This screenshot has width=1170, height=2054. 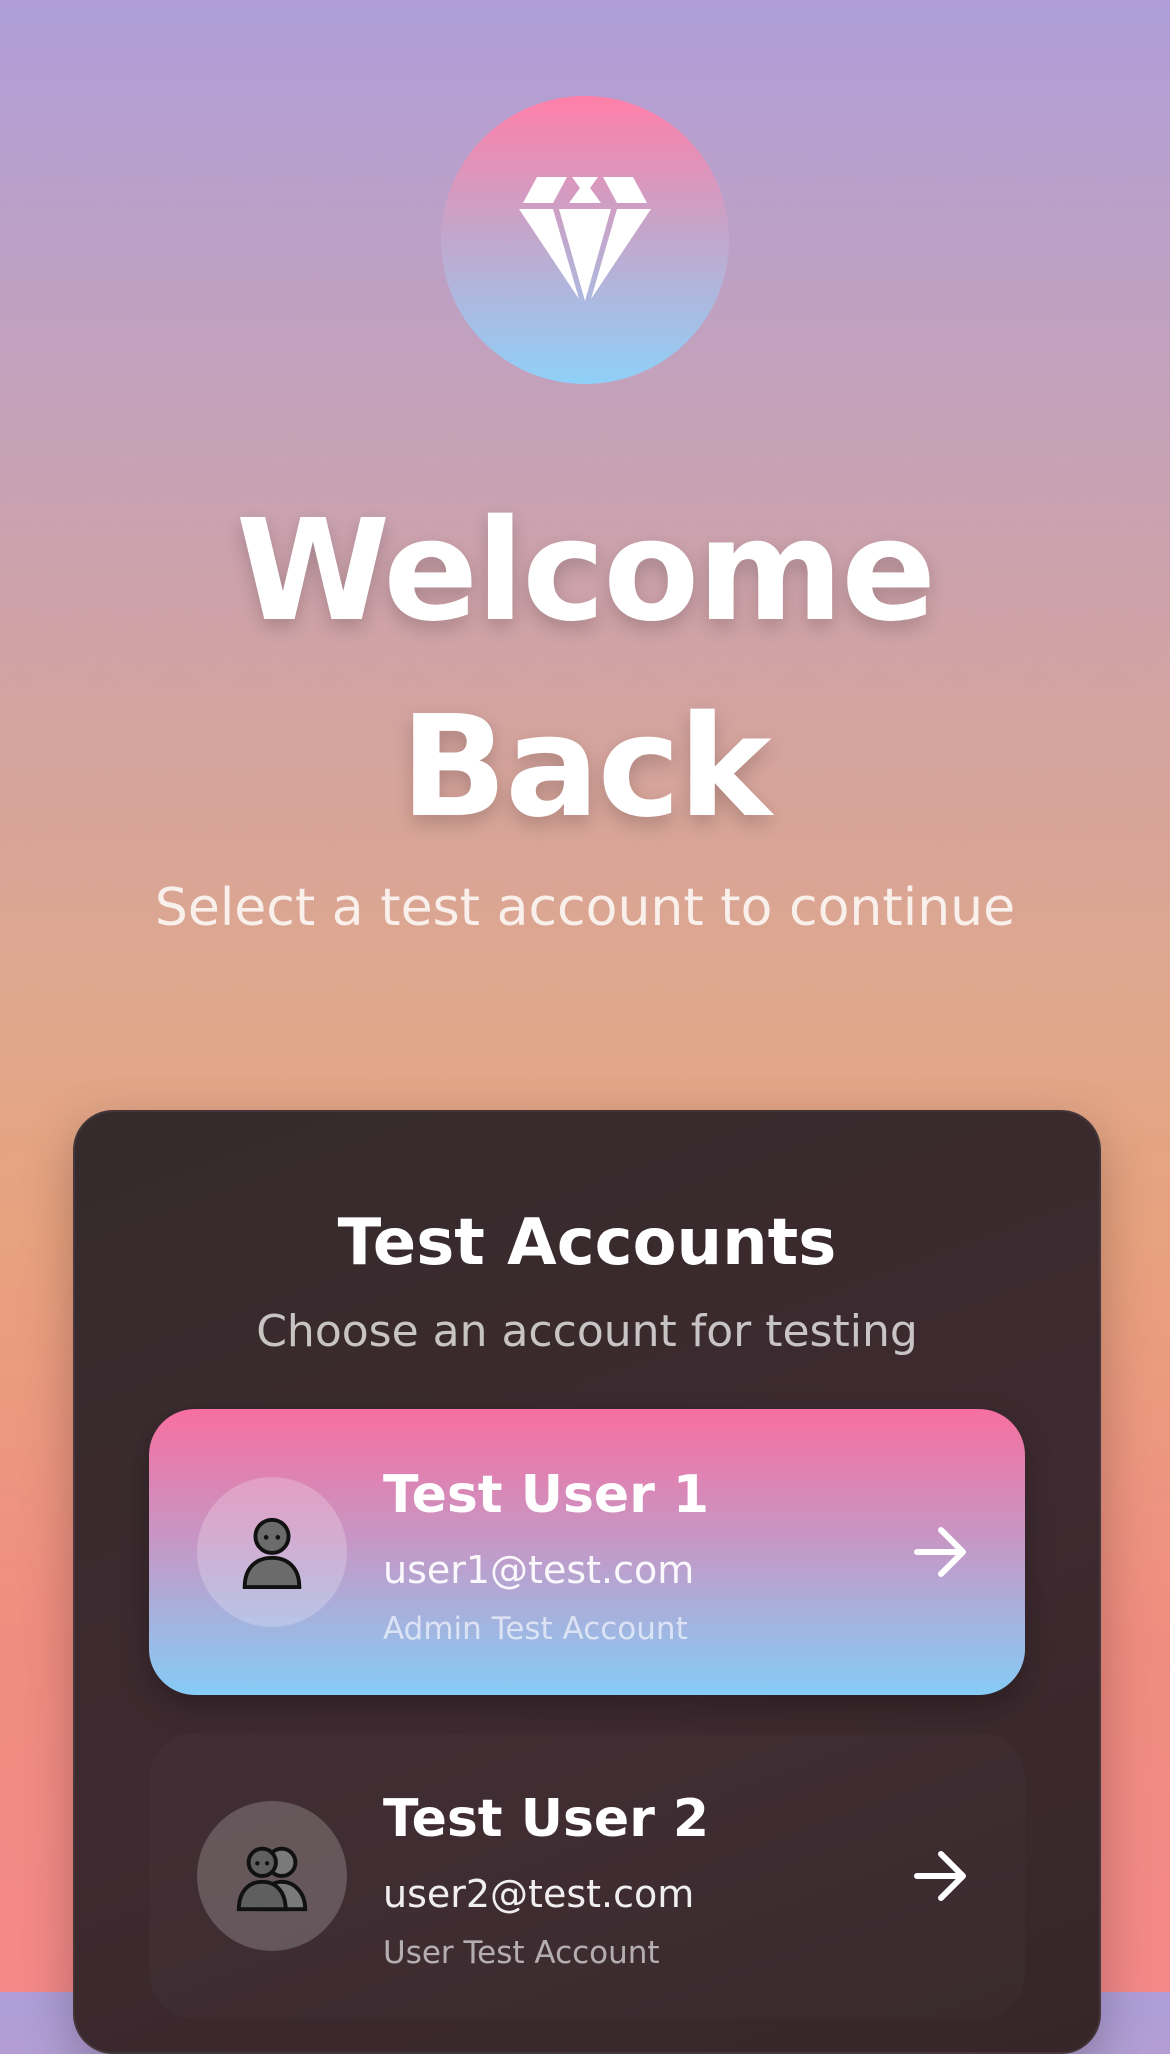 What do you see at coordinates (587, 1243) in the screenshot?
I see `panel-title: Test Accounts` at bounding box center [587, 1243].